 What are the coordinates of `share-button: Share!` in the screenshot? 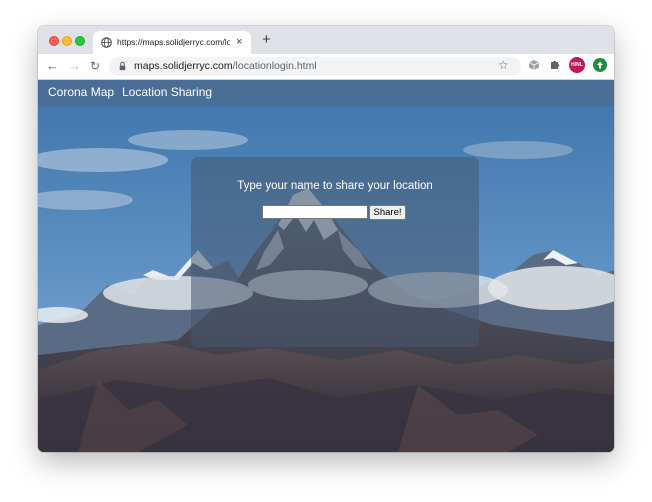 It's located at (387, 212).